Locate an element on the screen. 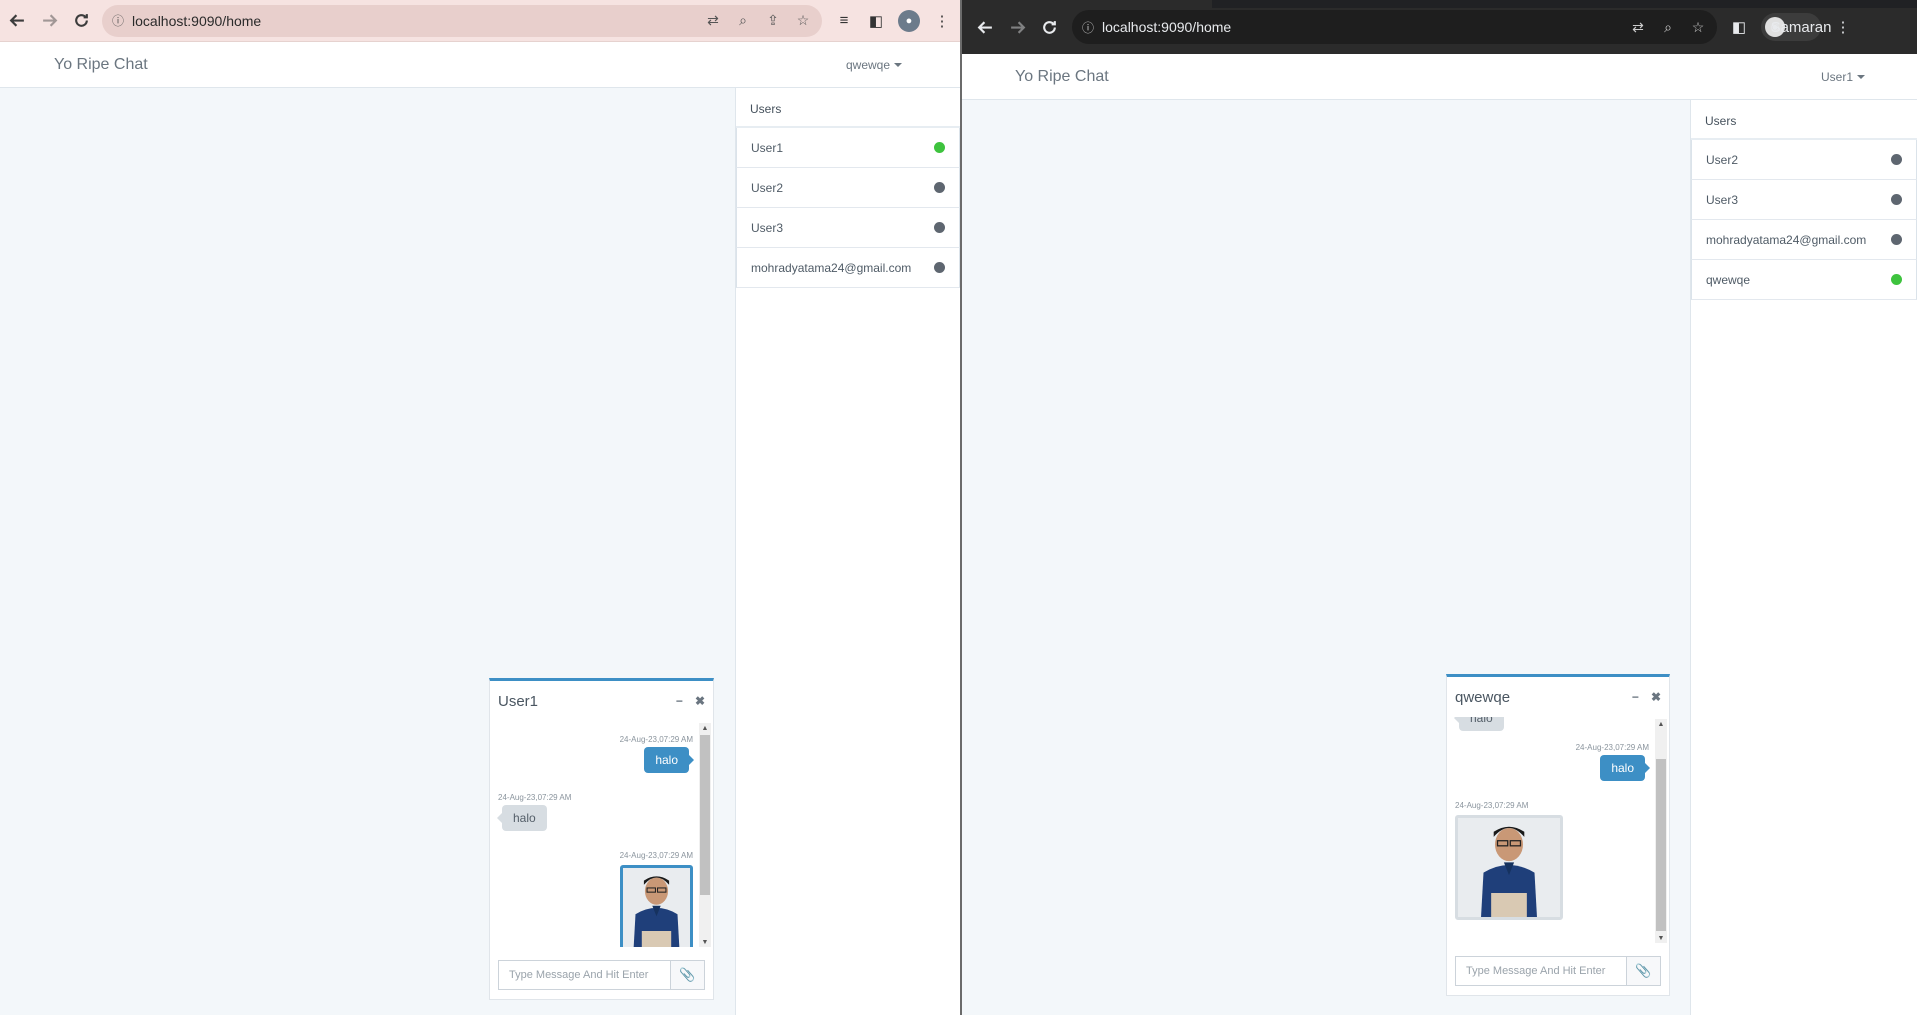 The height and width of the screenshot is (1015, 1917). chat-header: qwewqe − ✖ is located at coordinates (1558, 697).